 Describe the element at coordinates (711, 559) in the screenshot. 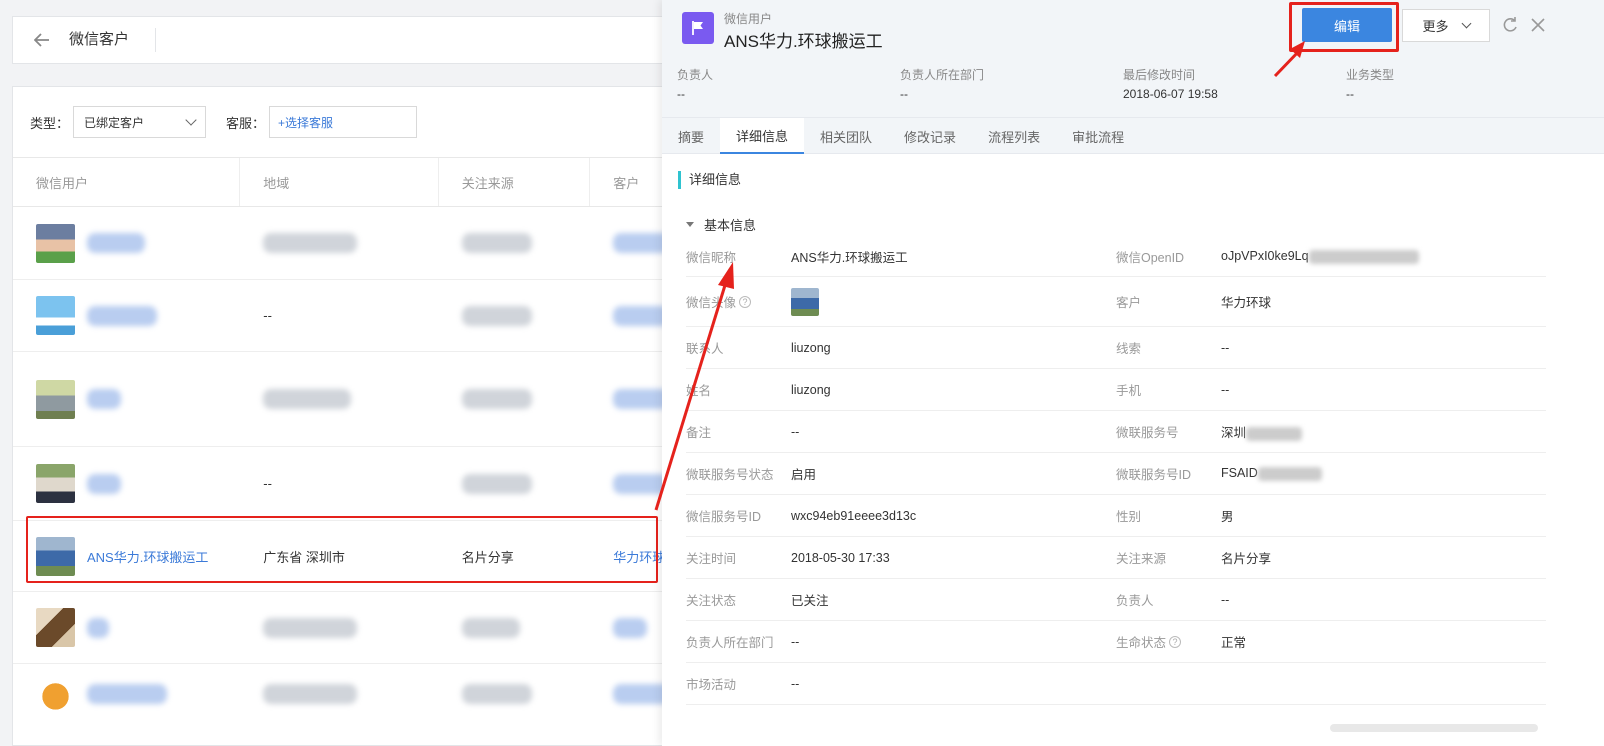

I see `field-label: 关注时间` at that location.